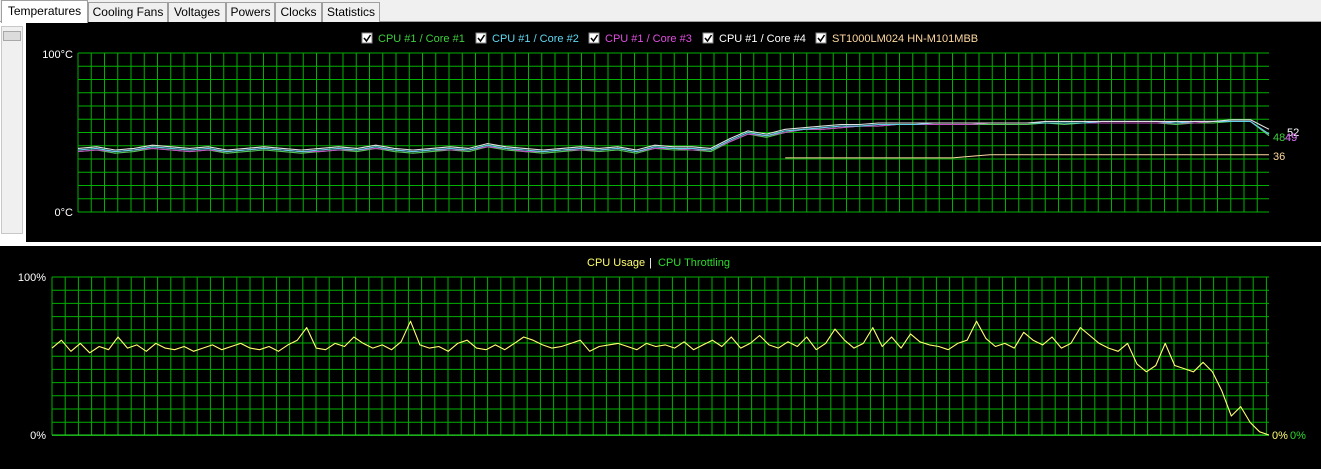  I want to click on legend-label-cpu-1-core-1: CPU #1 / Core #1, so click(421, 39).